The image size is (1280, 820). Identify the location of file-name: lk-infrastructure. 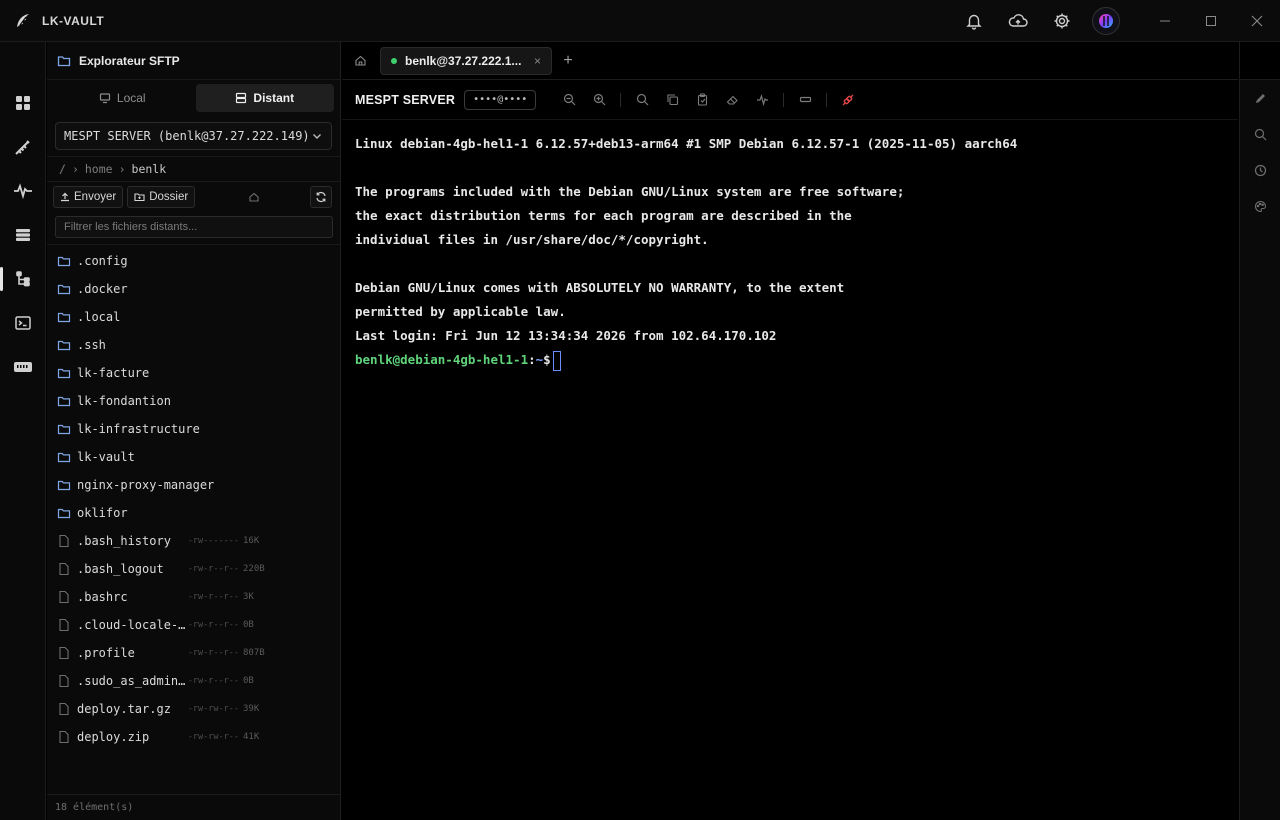
(138, 429).